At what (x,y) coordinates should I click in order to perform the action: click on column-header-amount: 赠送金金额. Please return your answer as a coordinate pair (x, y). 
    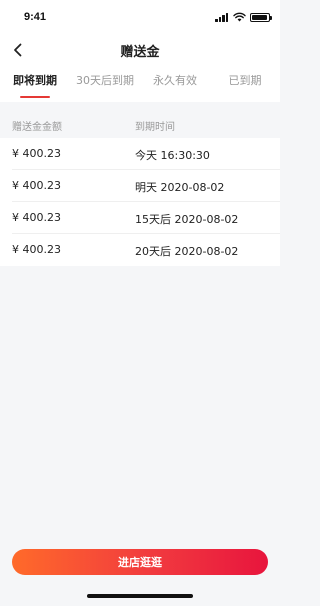
    Looking at the image, I should click on (37, 127).